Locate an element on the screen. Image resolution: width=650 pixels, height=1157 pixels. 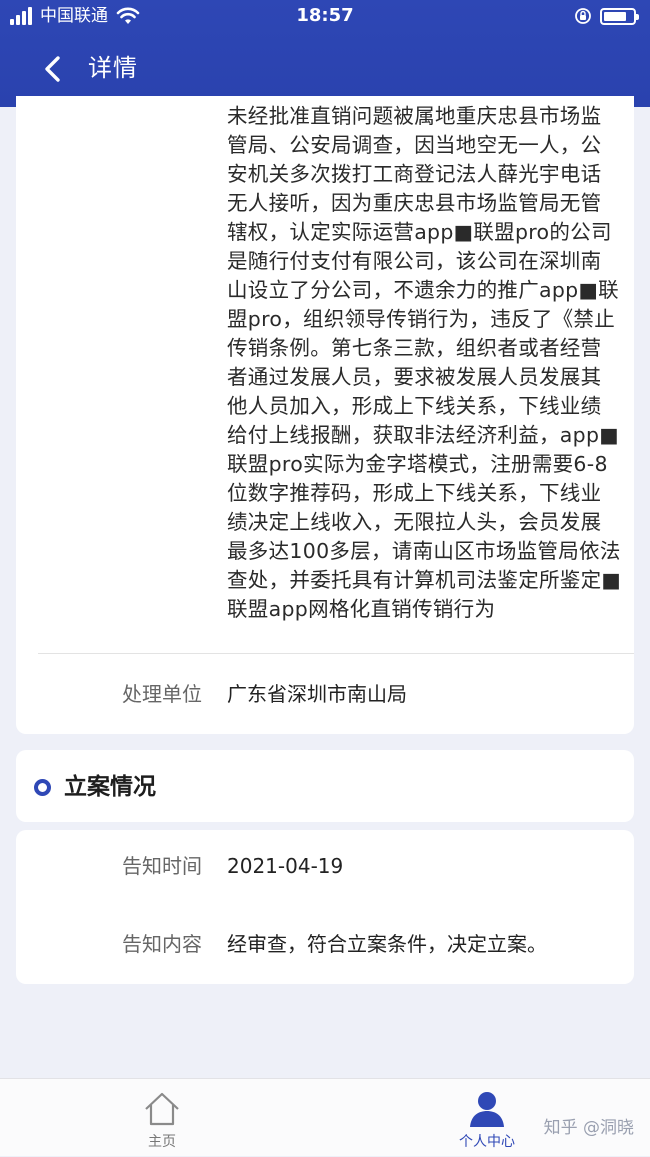
section-title: 立案情况 is located at coordinates (110, 787).